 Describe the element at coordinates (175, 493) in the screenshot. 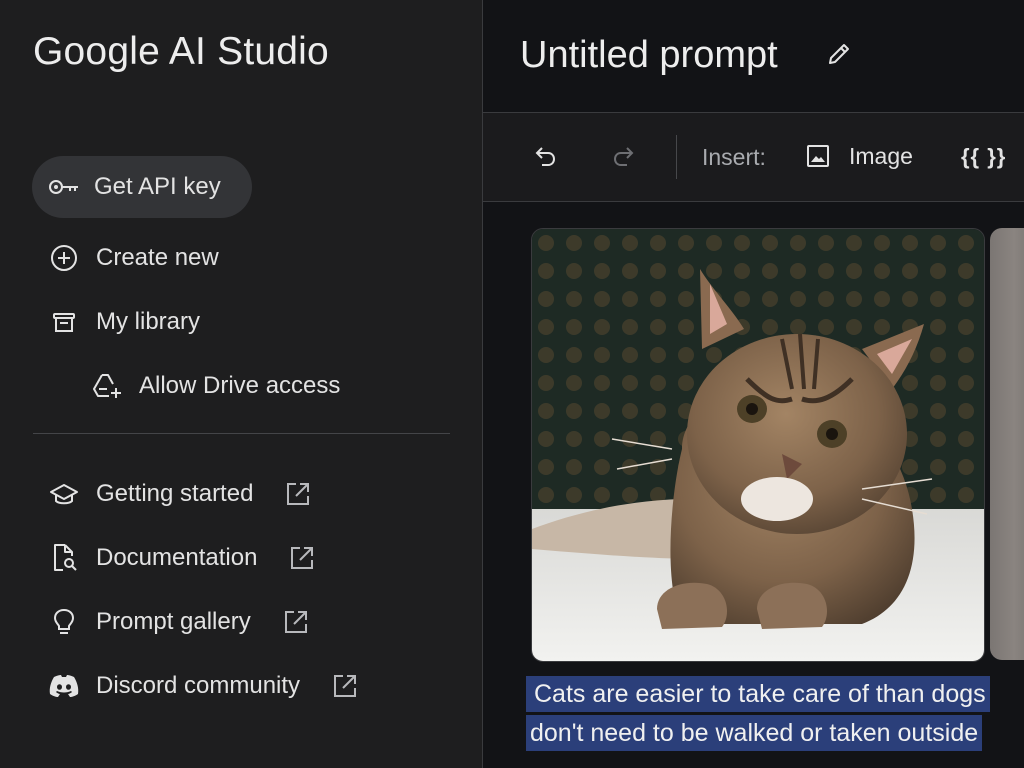

I see `getting-started-label: Getting started` at that location.